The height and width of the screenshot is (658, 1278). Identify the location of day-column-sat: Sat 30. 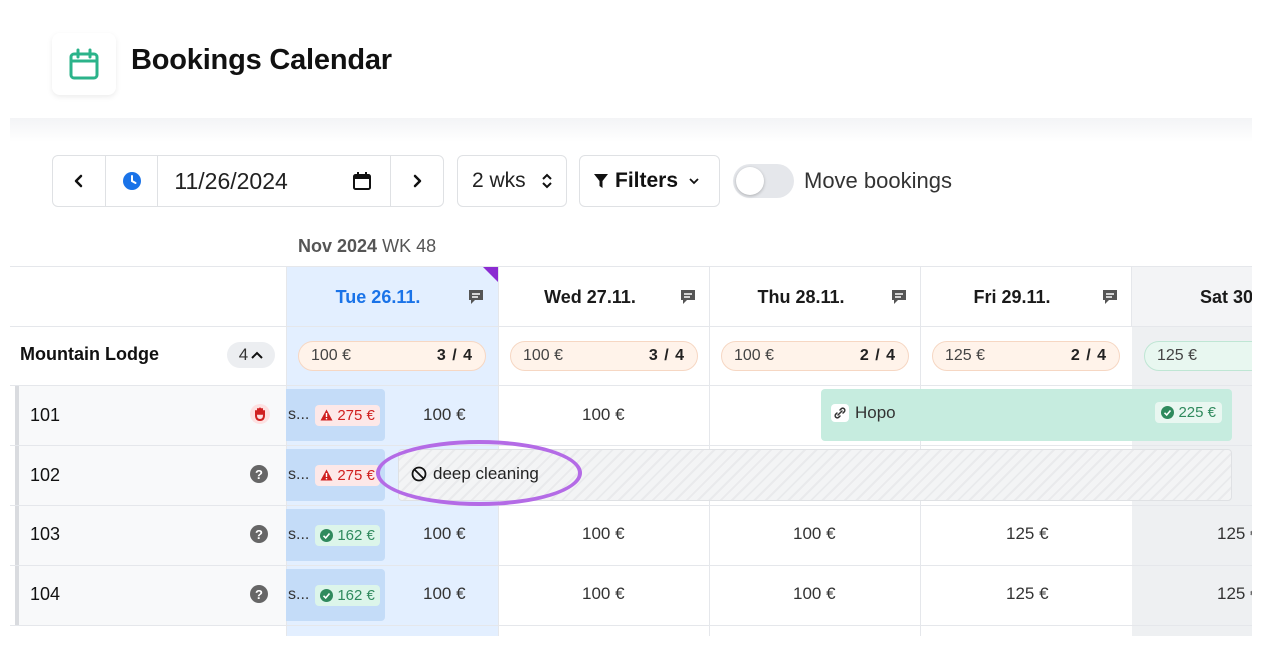
(1191, 297).